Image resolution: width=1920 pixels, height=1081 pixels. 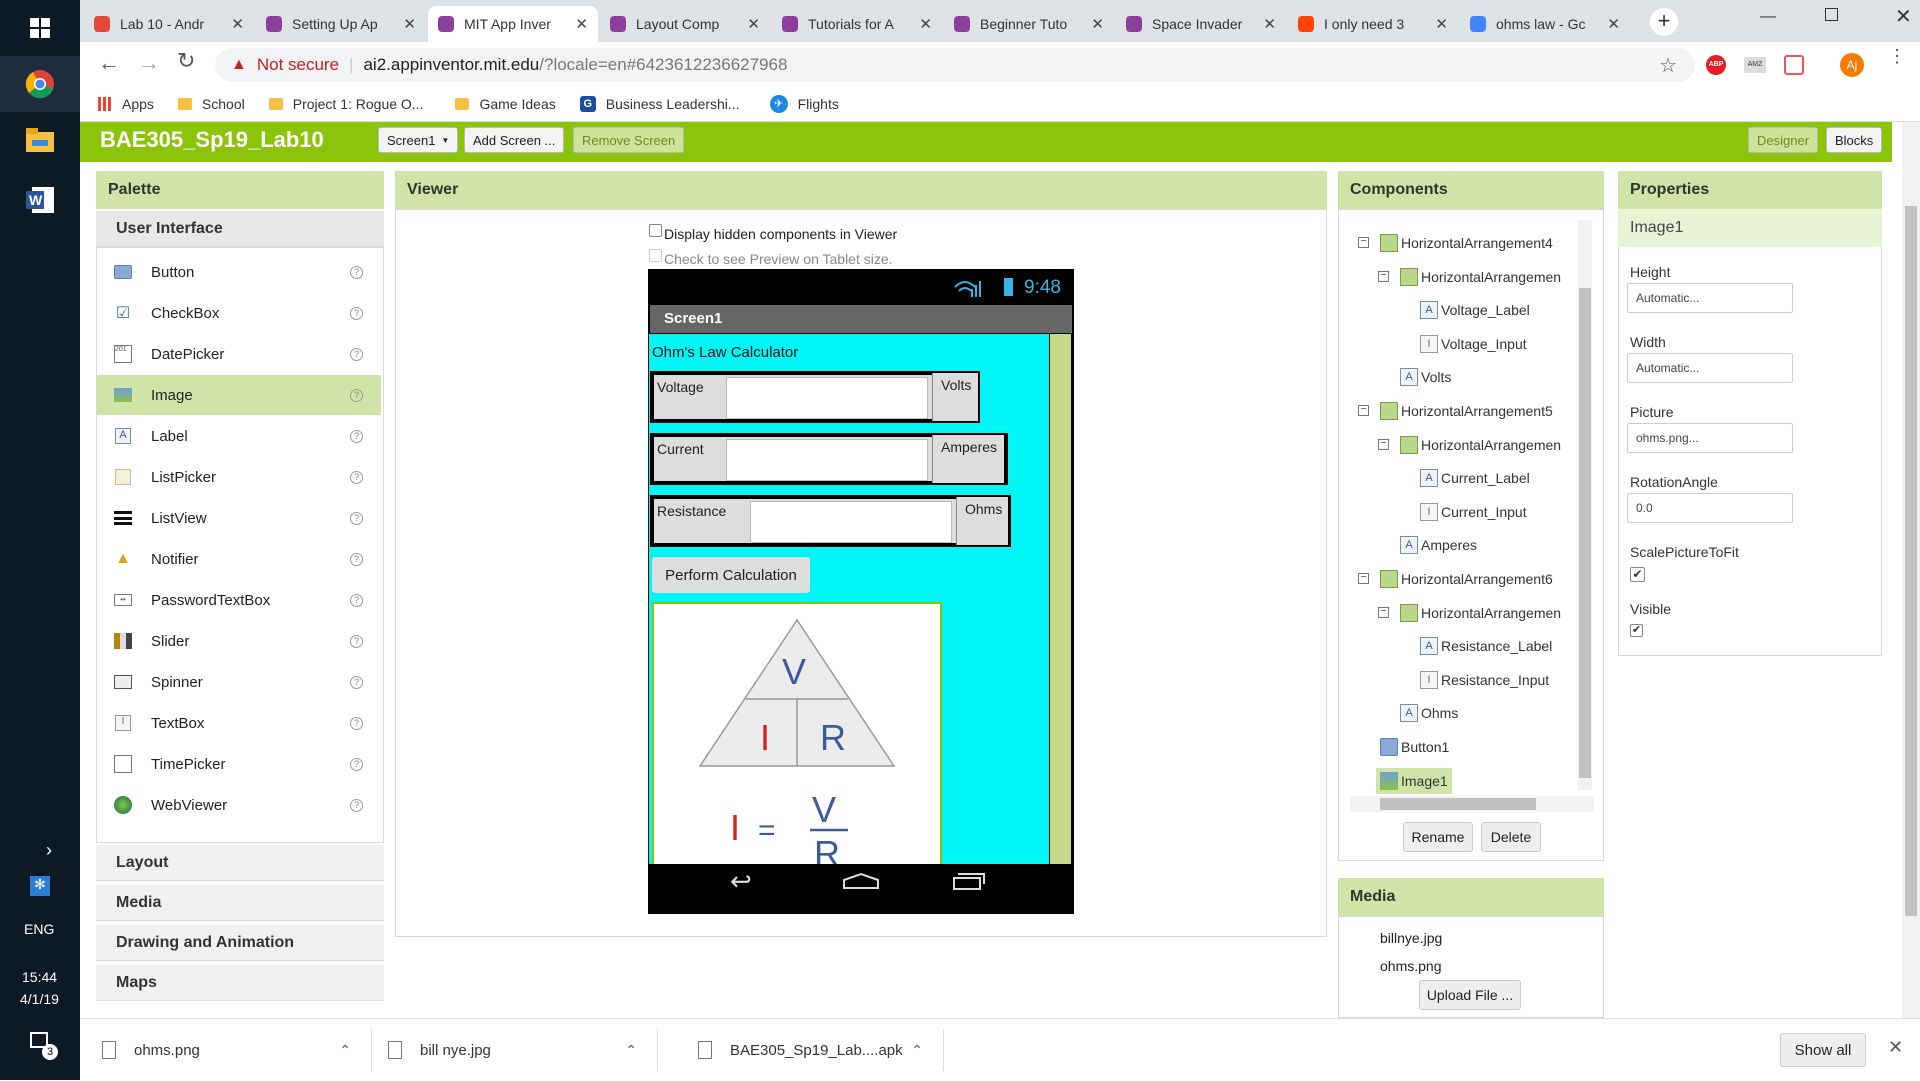 I want to click on palette-item-checkbox: ☑ CheckBox?, so click(x=239, y=313).